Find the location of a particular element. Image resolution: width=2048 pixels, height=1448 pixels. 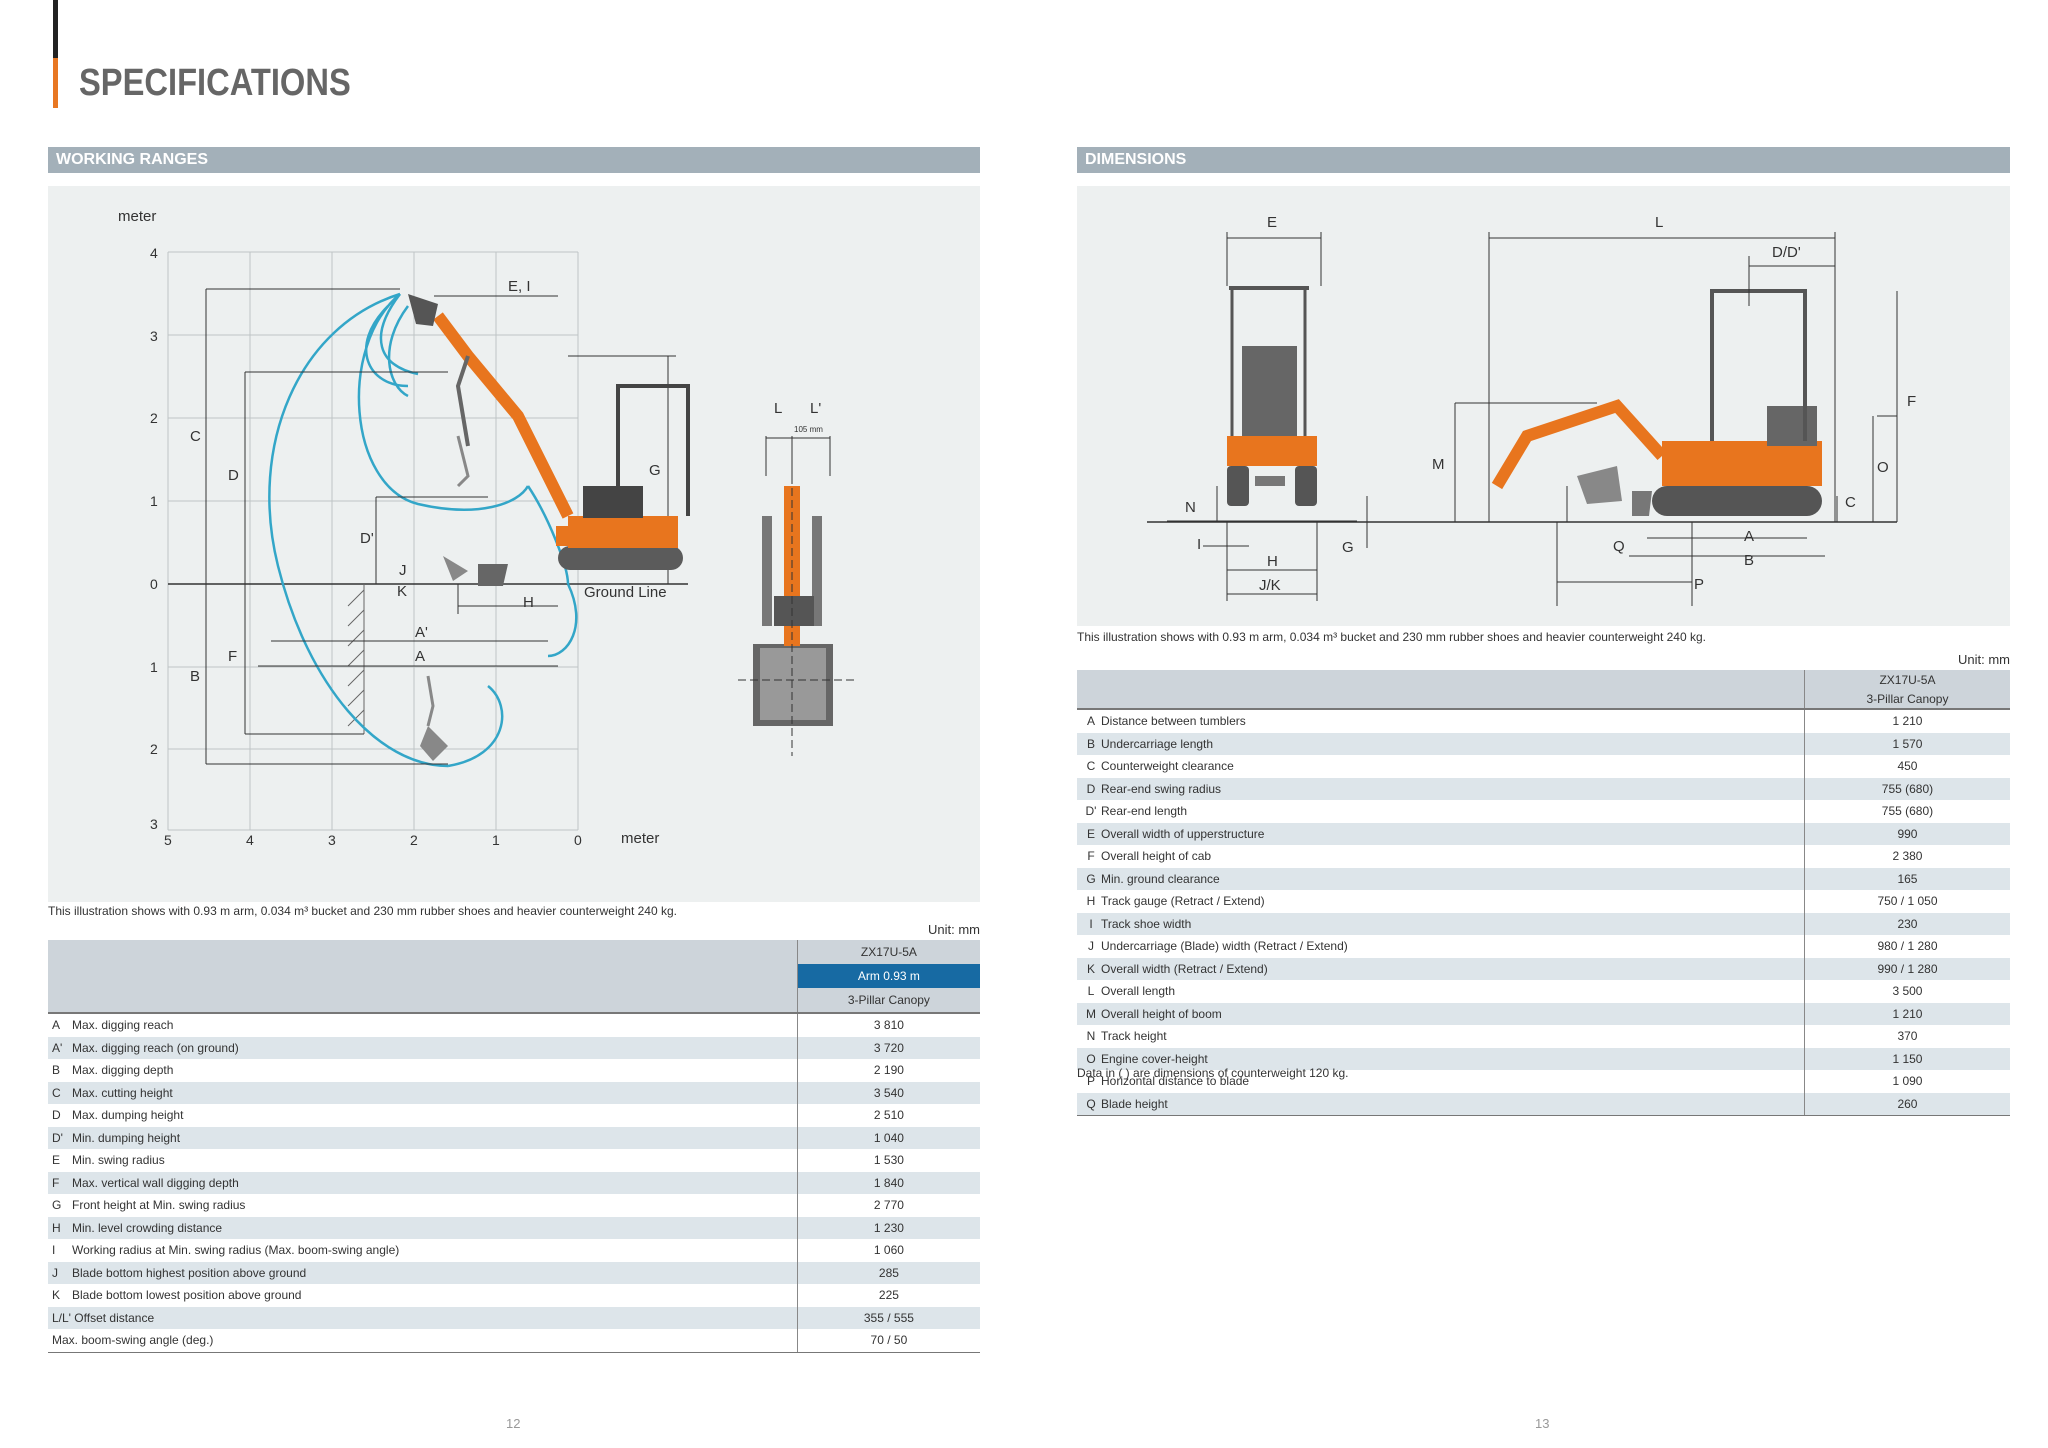

ground-line-label: Ground Line is located at coordinates (625, 592).